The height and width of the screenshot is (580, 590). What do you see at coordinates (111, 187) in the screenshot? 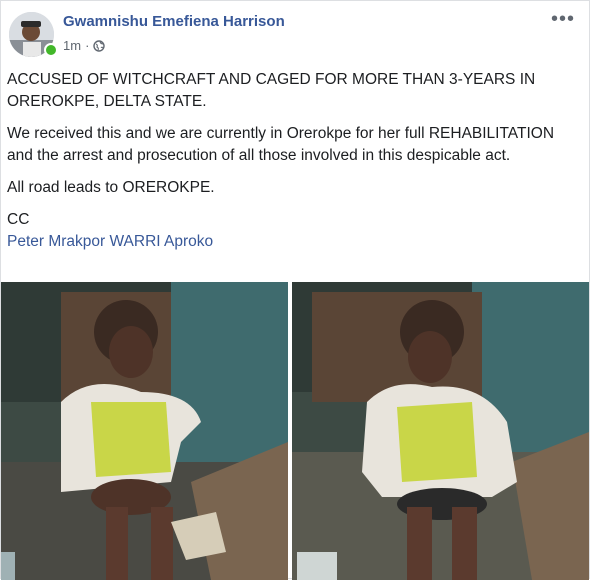
I see `post-paragraph-3: All road leads to OREROKPE.` at bounding box center [111, 187].